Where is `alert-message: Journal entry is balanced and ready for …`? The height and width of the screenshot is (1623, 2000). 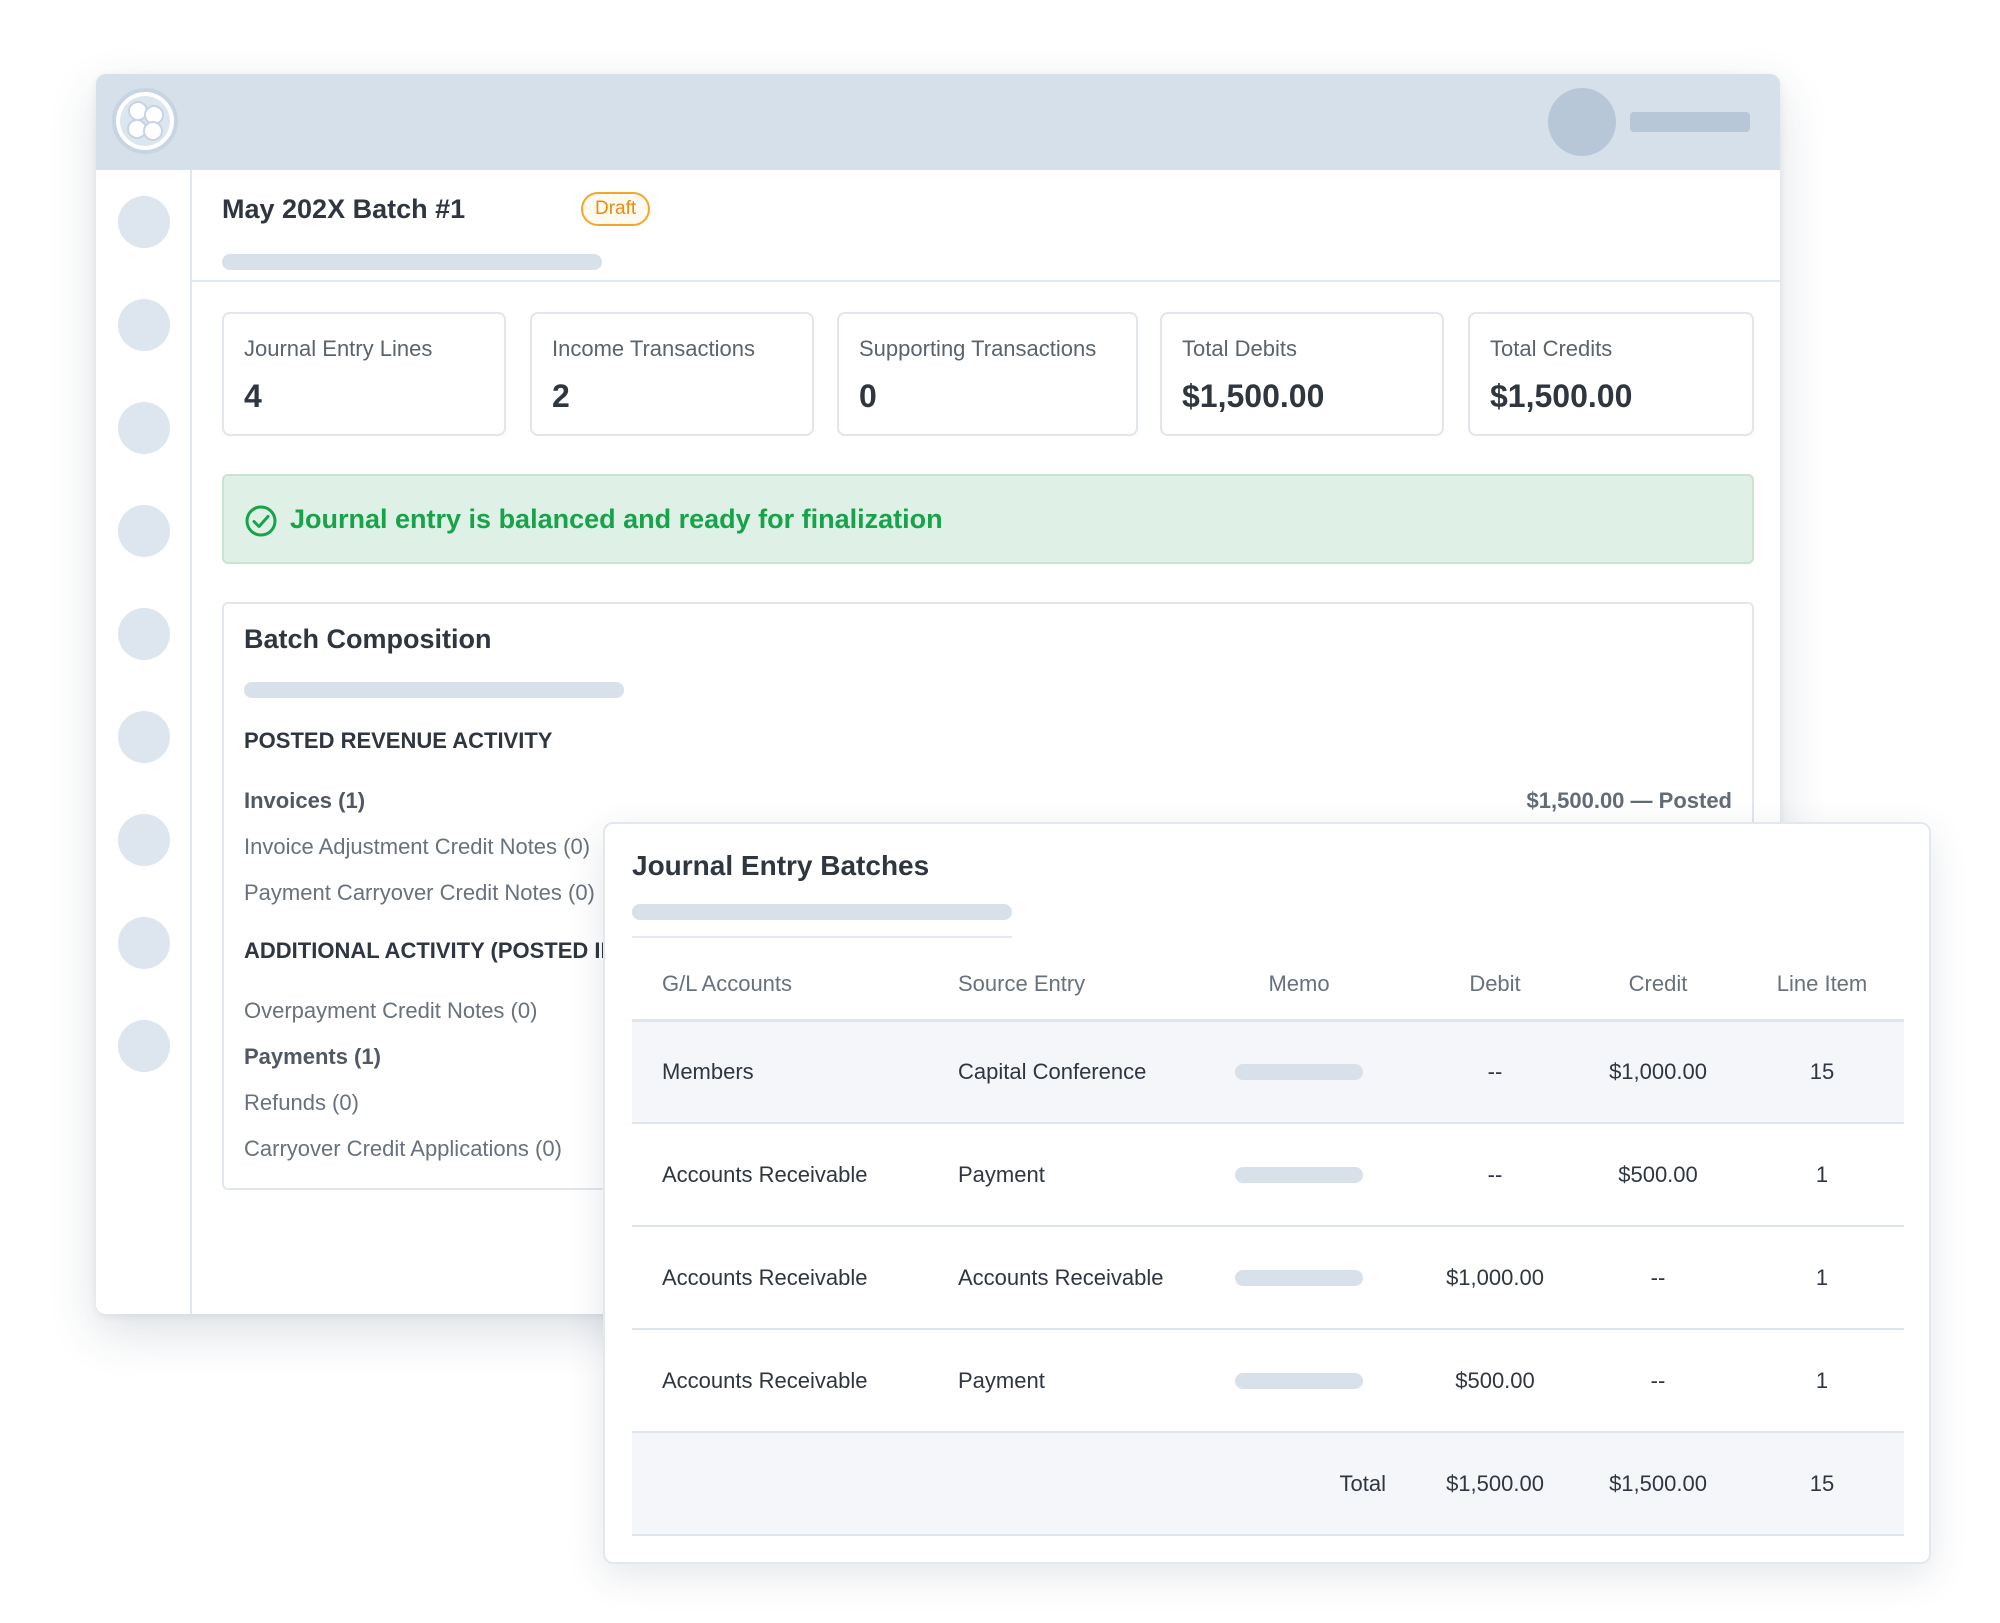
alert-message: Journal entry is balanced and ready for … is located at coordinates (616, 519).